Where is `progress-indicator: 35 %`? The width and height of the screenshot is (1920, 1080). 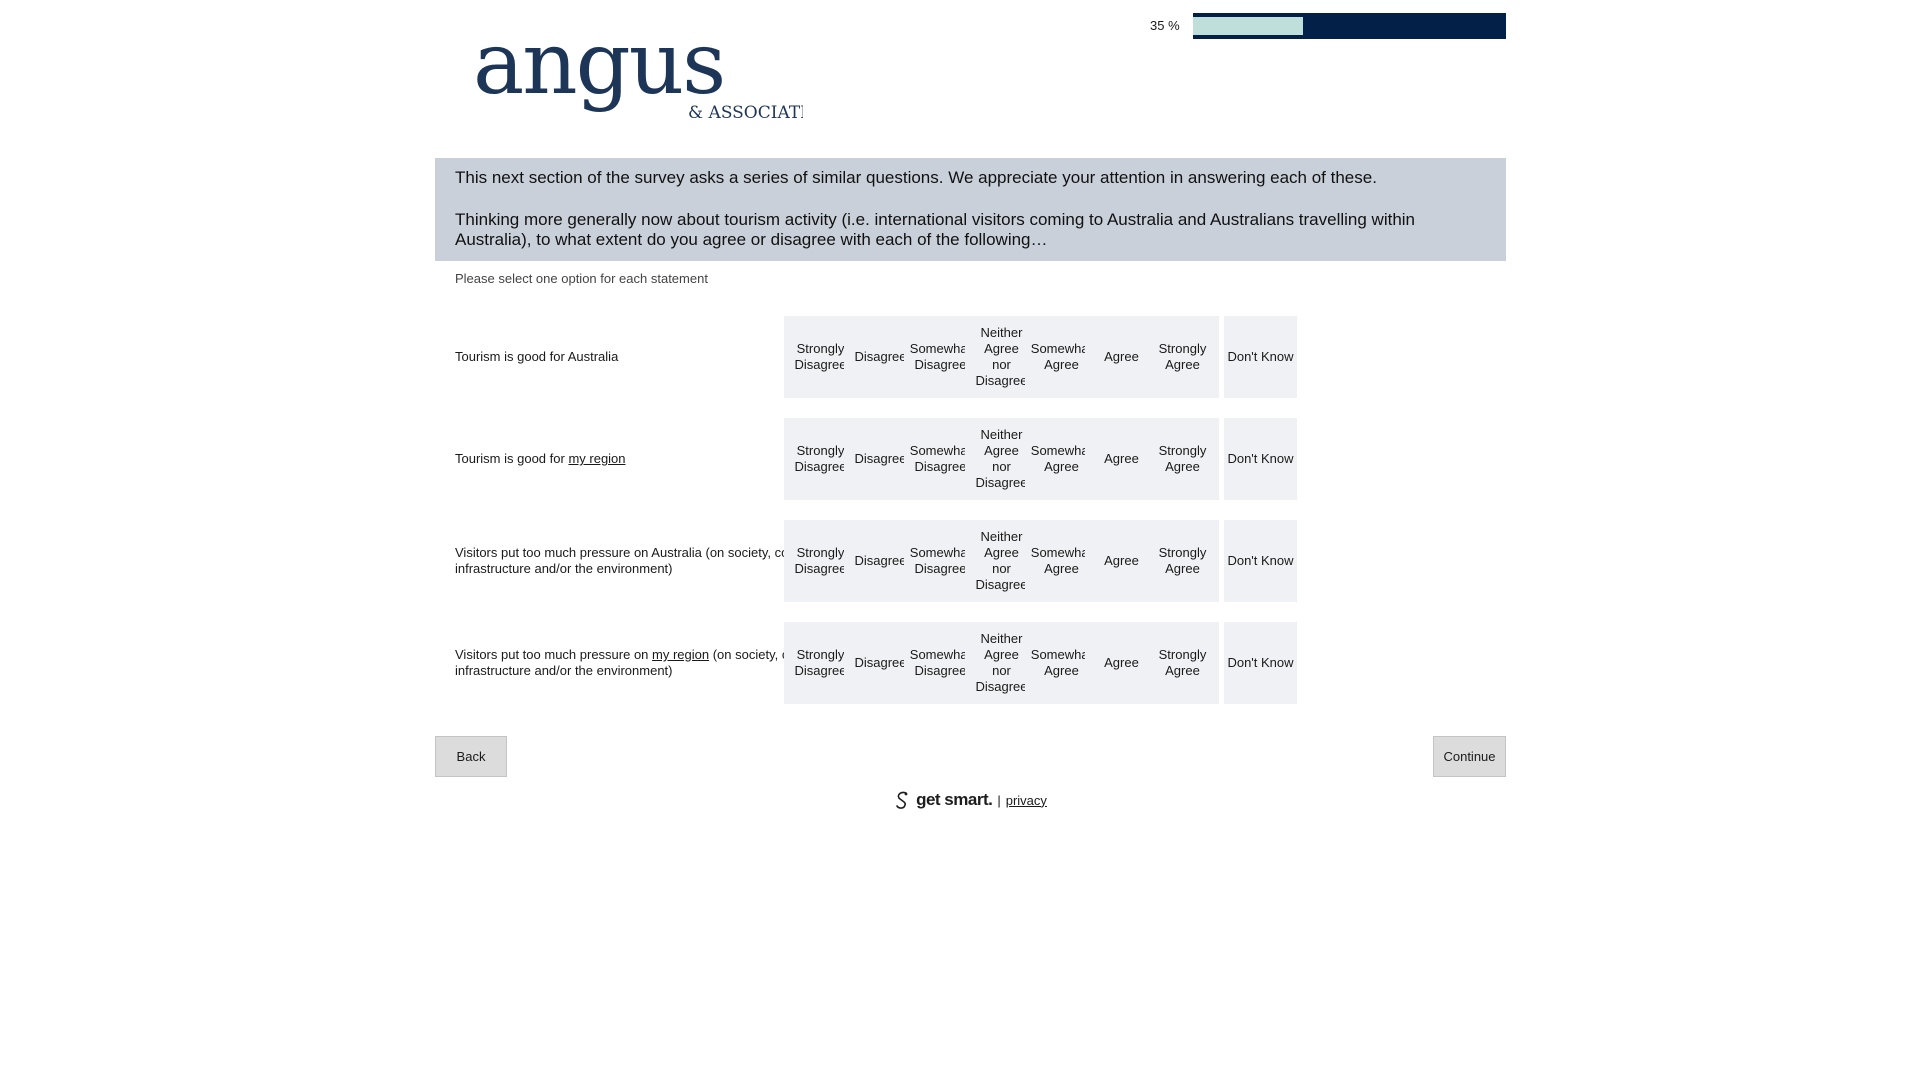 progress-indicator: 35 % is located at coordinates (1328, 26).